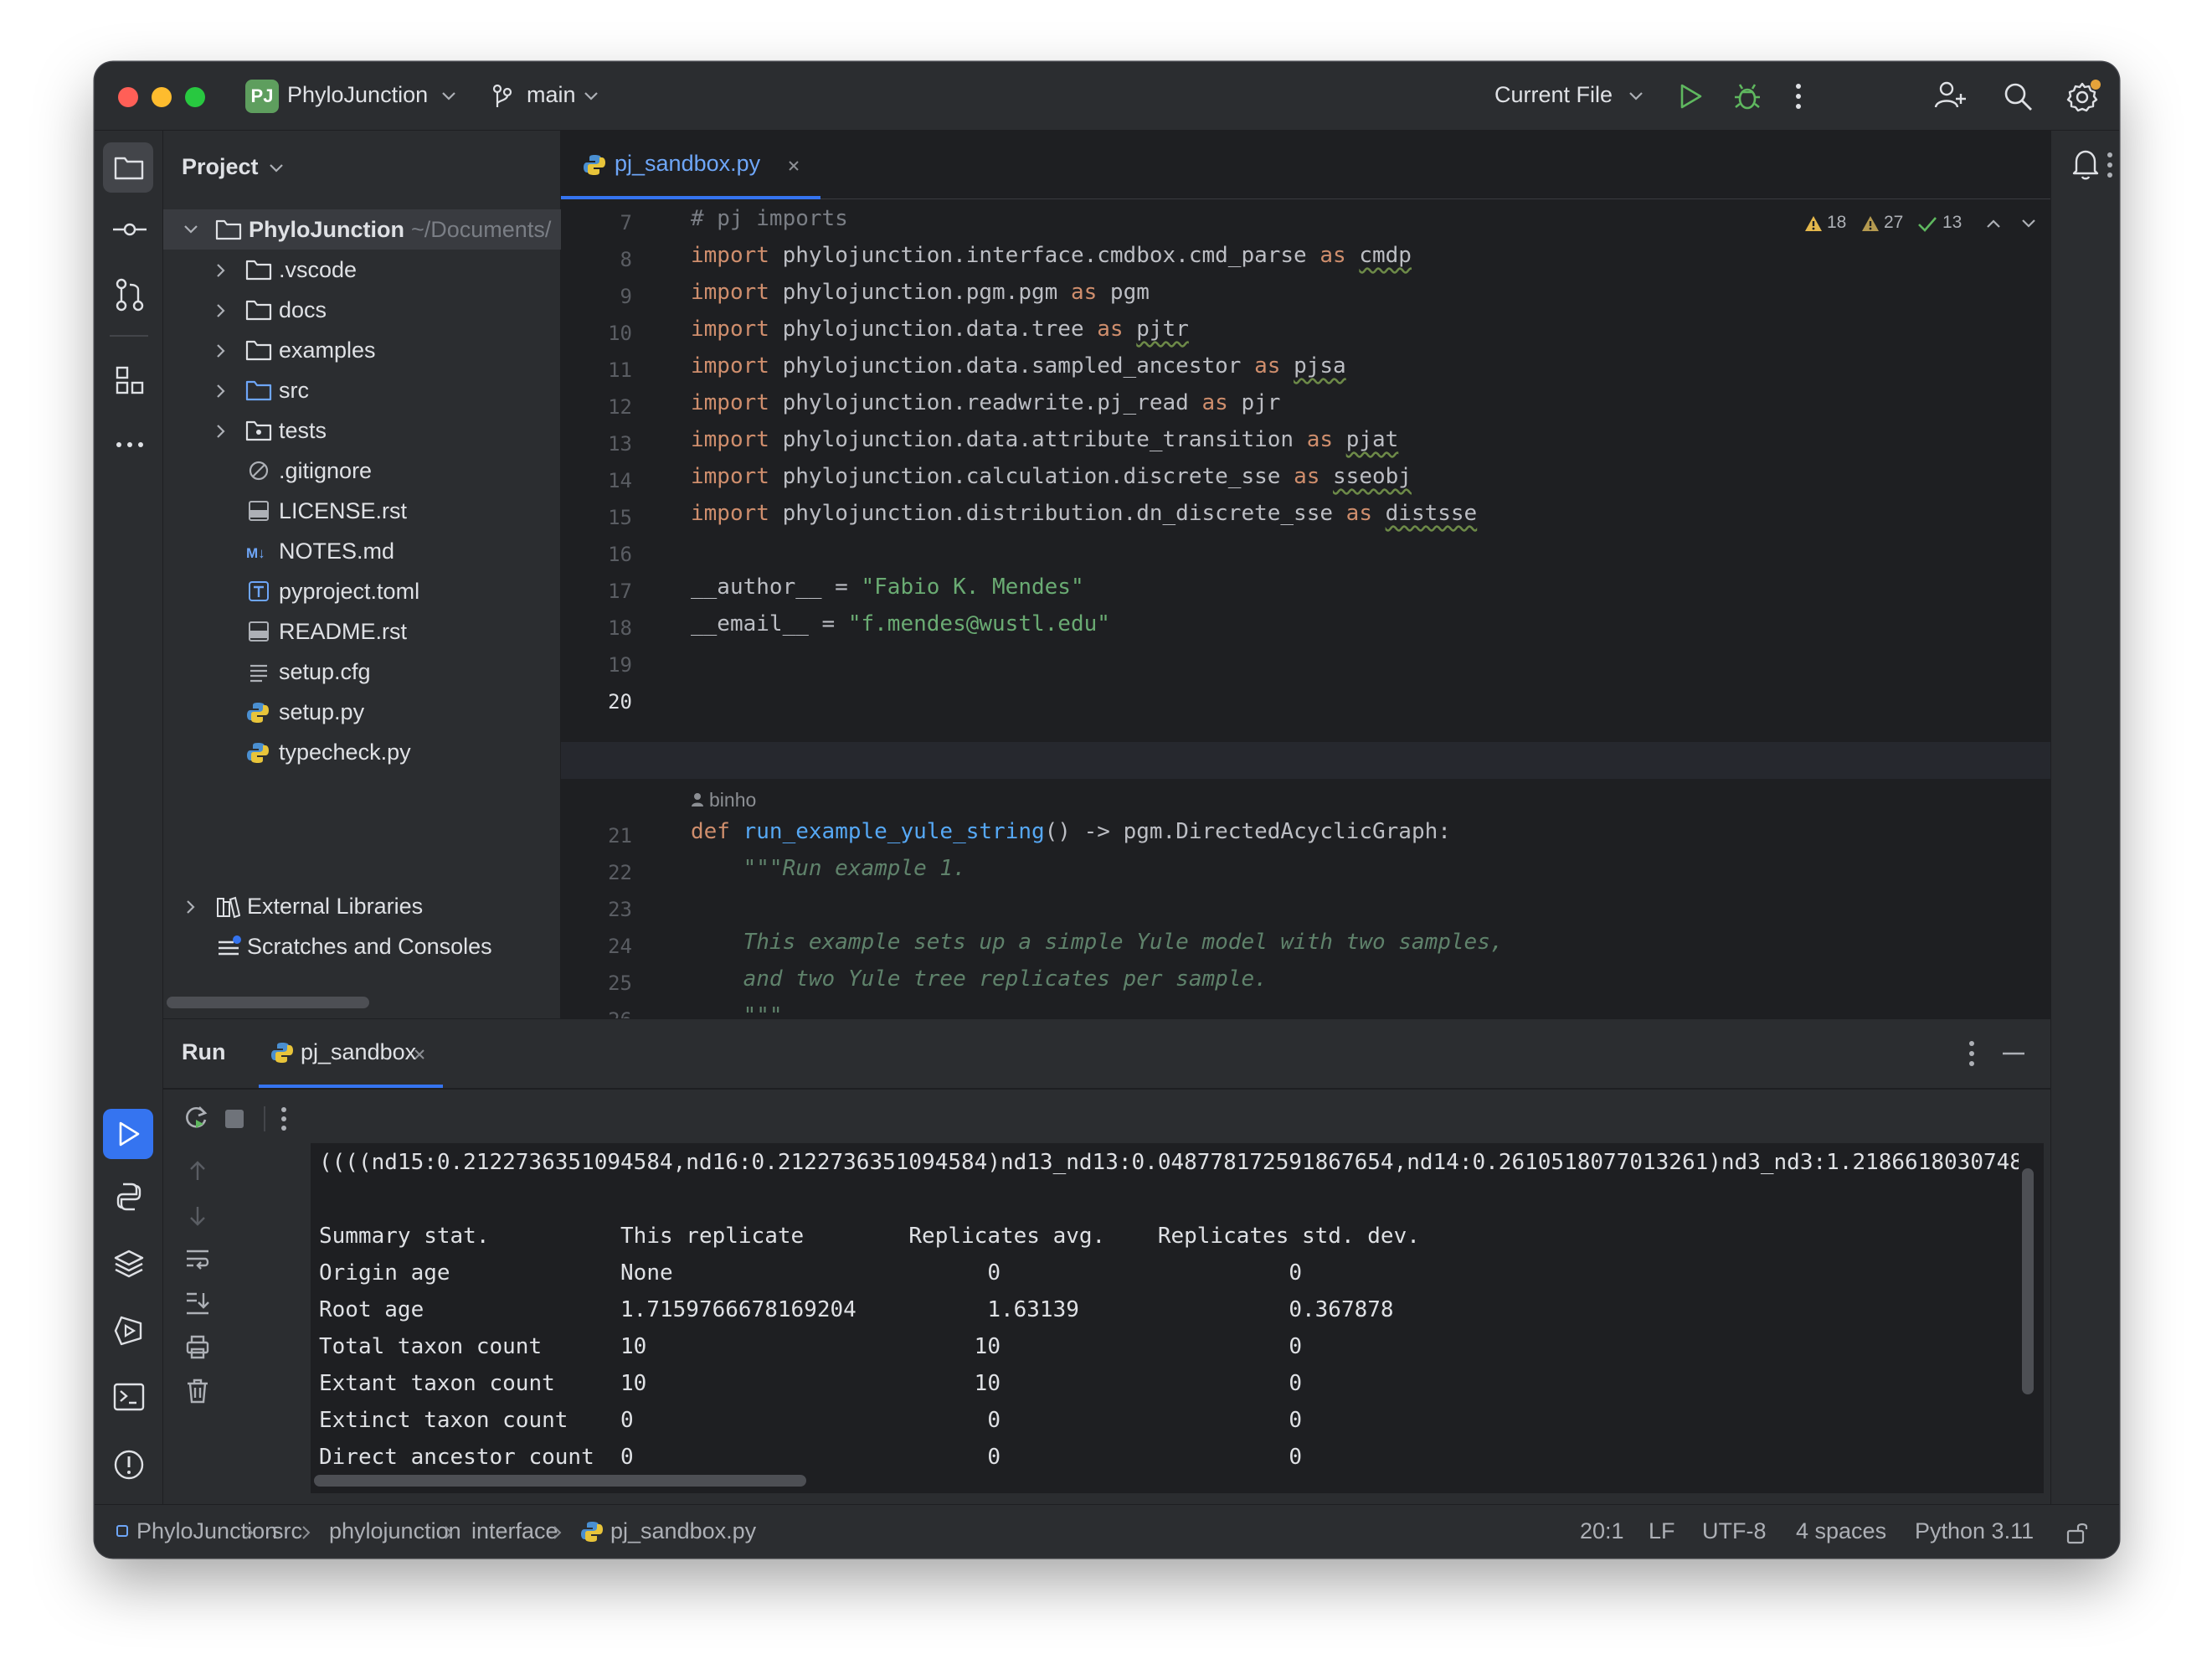 The width and height of the screenshot is (2212, 1680). What do you see at coordinates (197, 1303) in the screenshot?
I see `scroll-to-end-icon` at bounding box center [197, 1303].